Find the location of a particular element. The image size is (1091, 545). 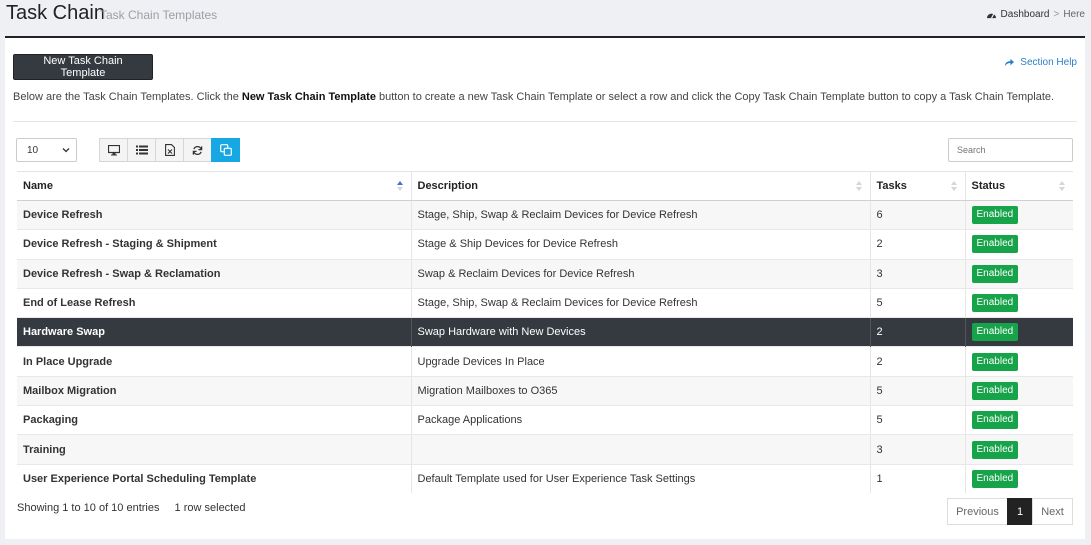

table-header-row: Name Description Tasks Status is located at coordinates (545, 186).